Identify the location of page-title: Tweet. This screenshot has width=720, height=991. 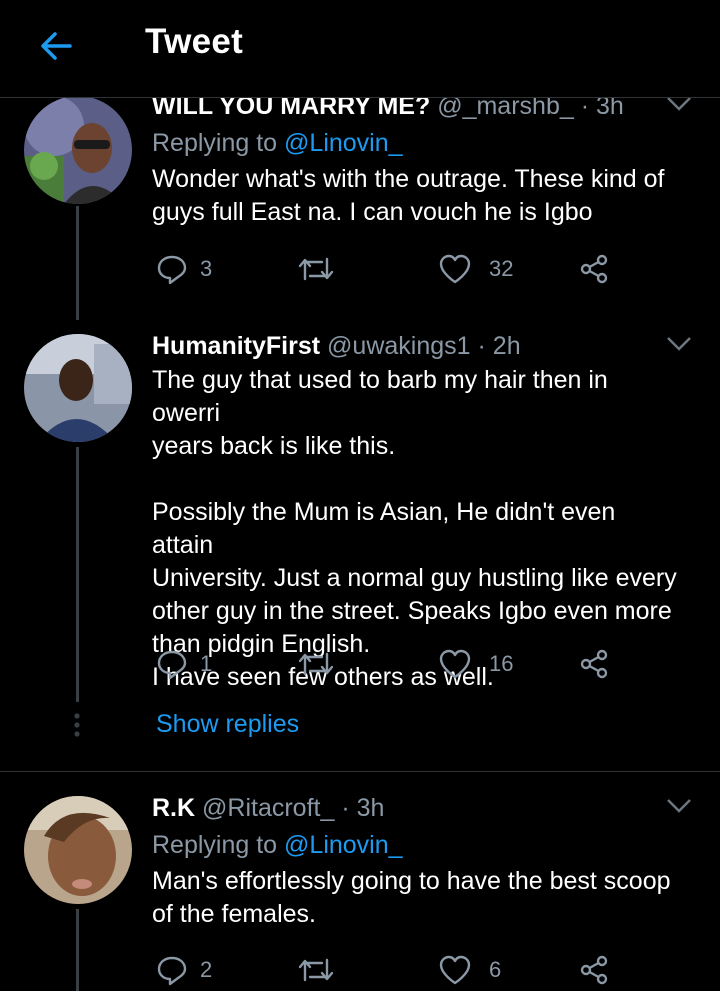
(194, 41).